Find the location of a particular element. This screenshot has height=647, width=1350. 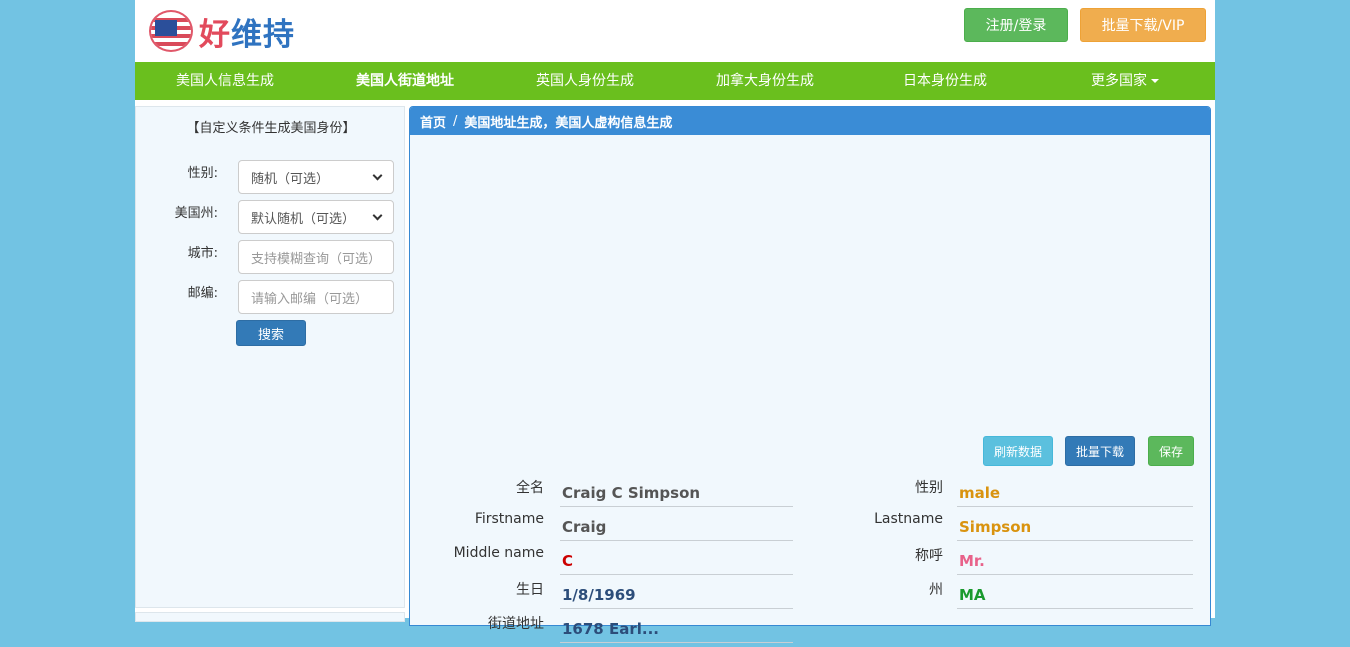

city-row: 城市: 支持模糊查询（可选） is located at coordinates (271, 257).